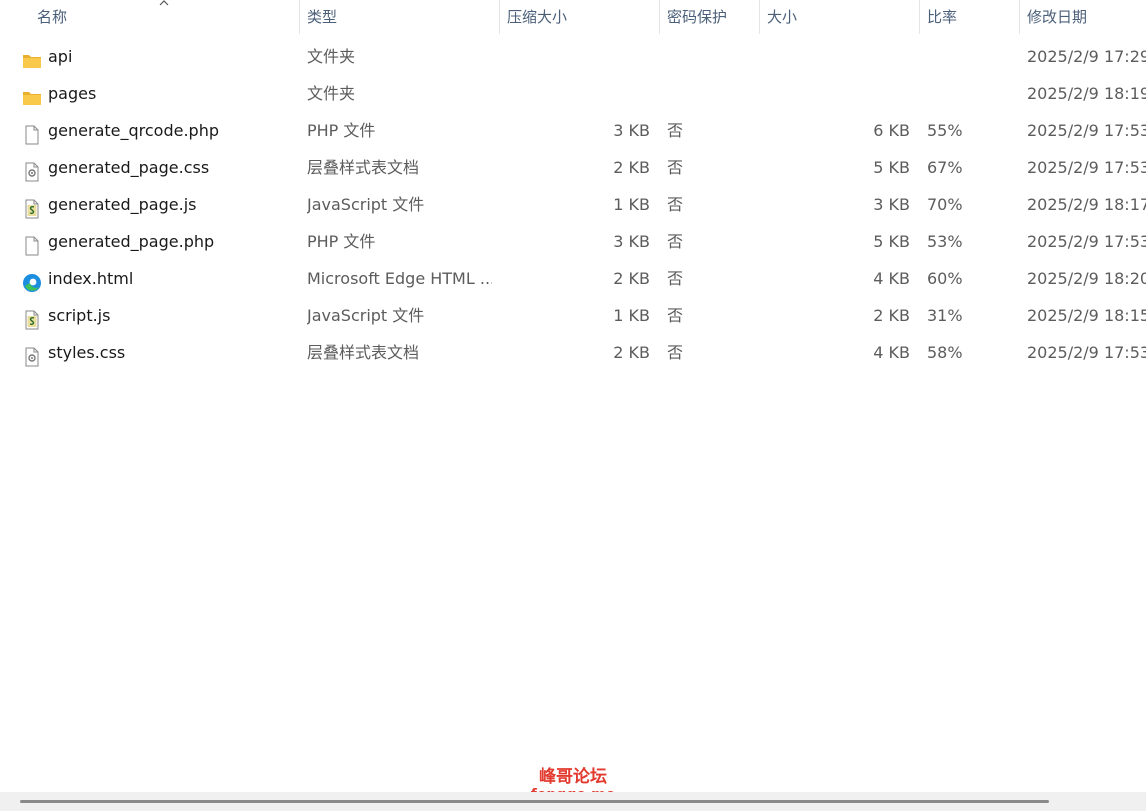  I want to click on file-size: 6 KB, so click(891, 130).